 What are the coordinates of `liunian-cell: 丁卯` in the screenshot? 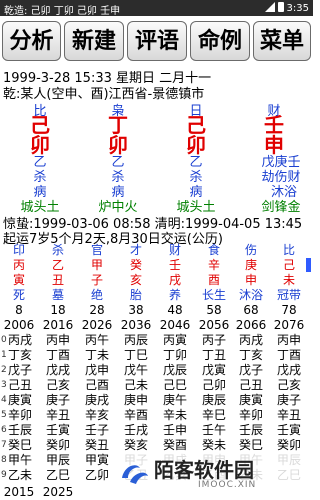 It's located at (175, 355).